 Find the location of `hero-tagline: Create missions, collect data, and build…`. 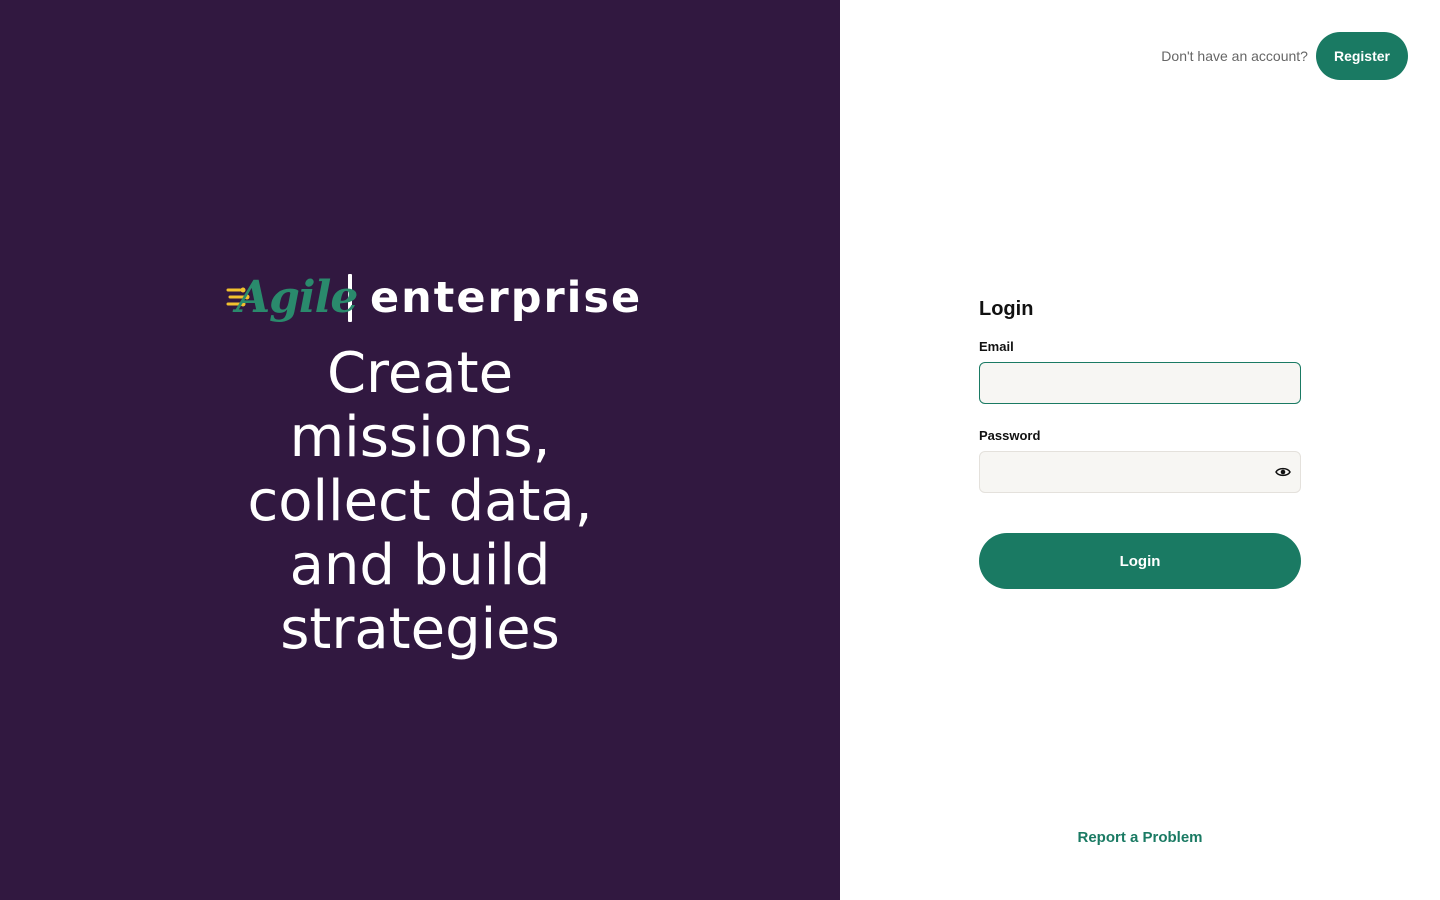

hero-tagline: Create missions, collect data, and build… is located at coordinates (420, 501).